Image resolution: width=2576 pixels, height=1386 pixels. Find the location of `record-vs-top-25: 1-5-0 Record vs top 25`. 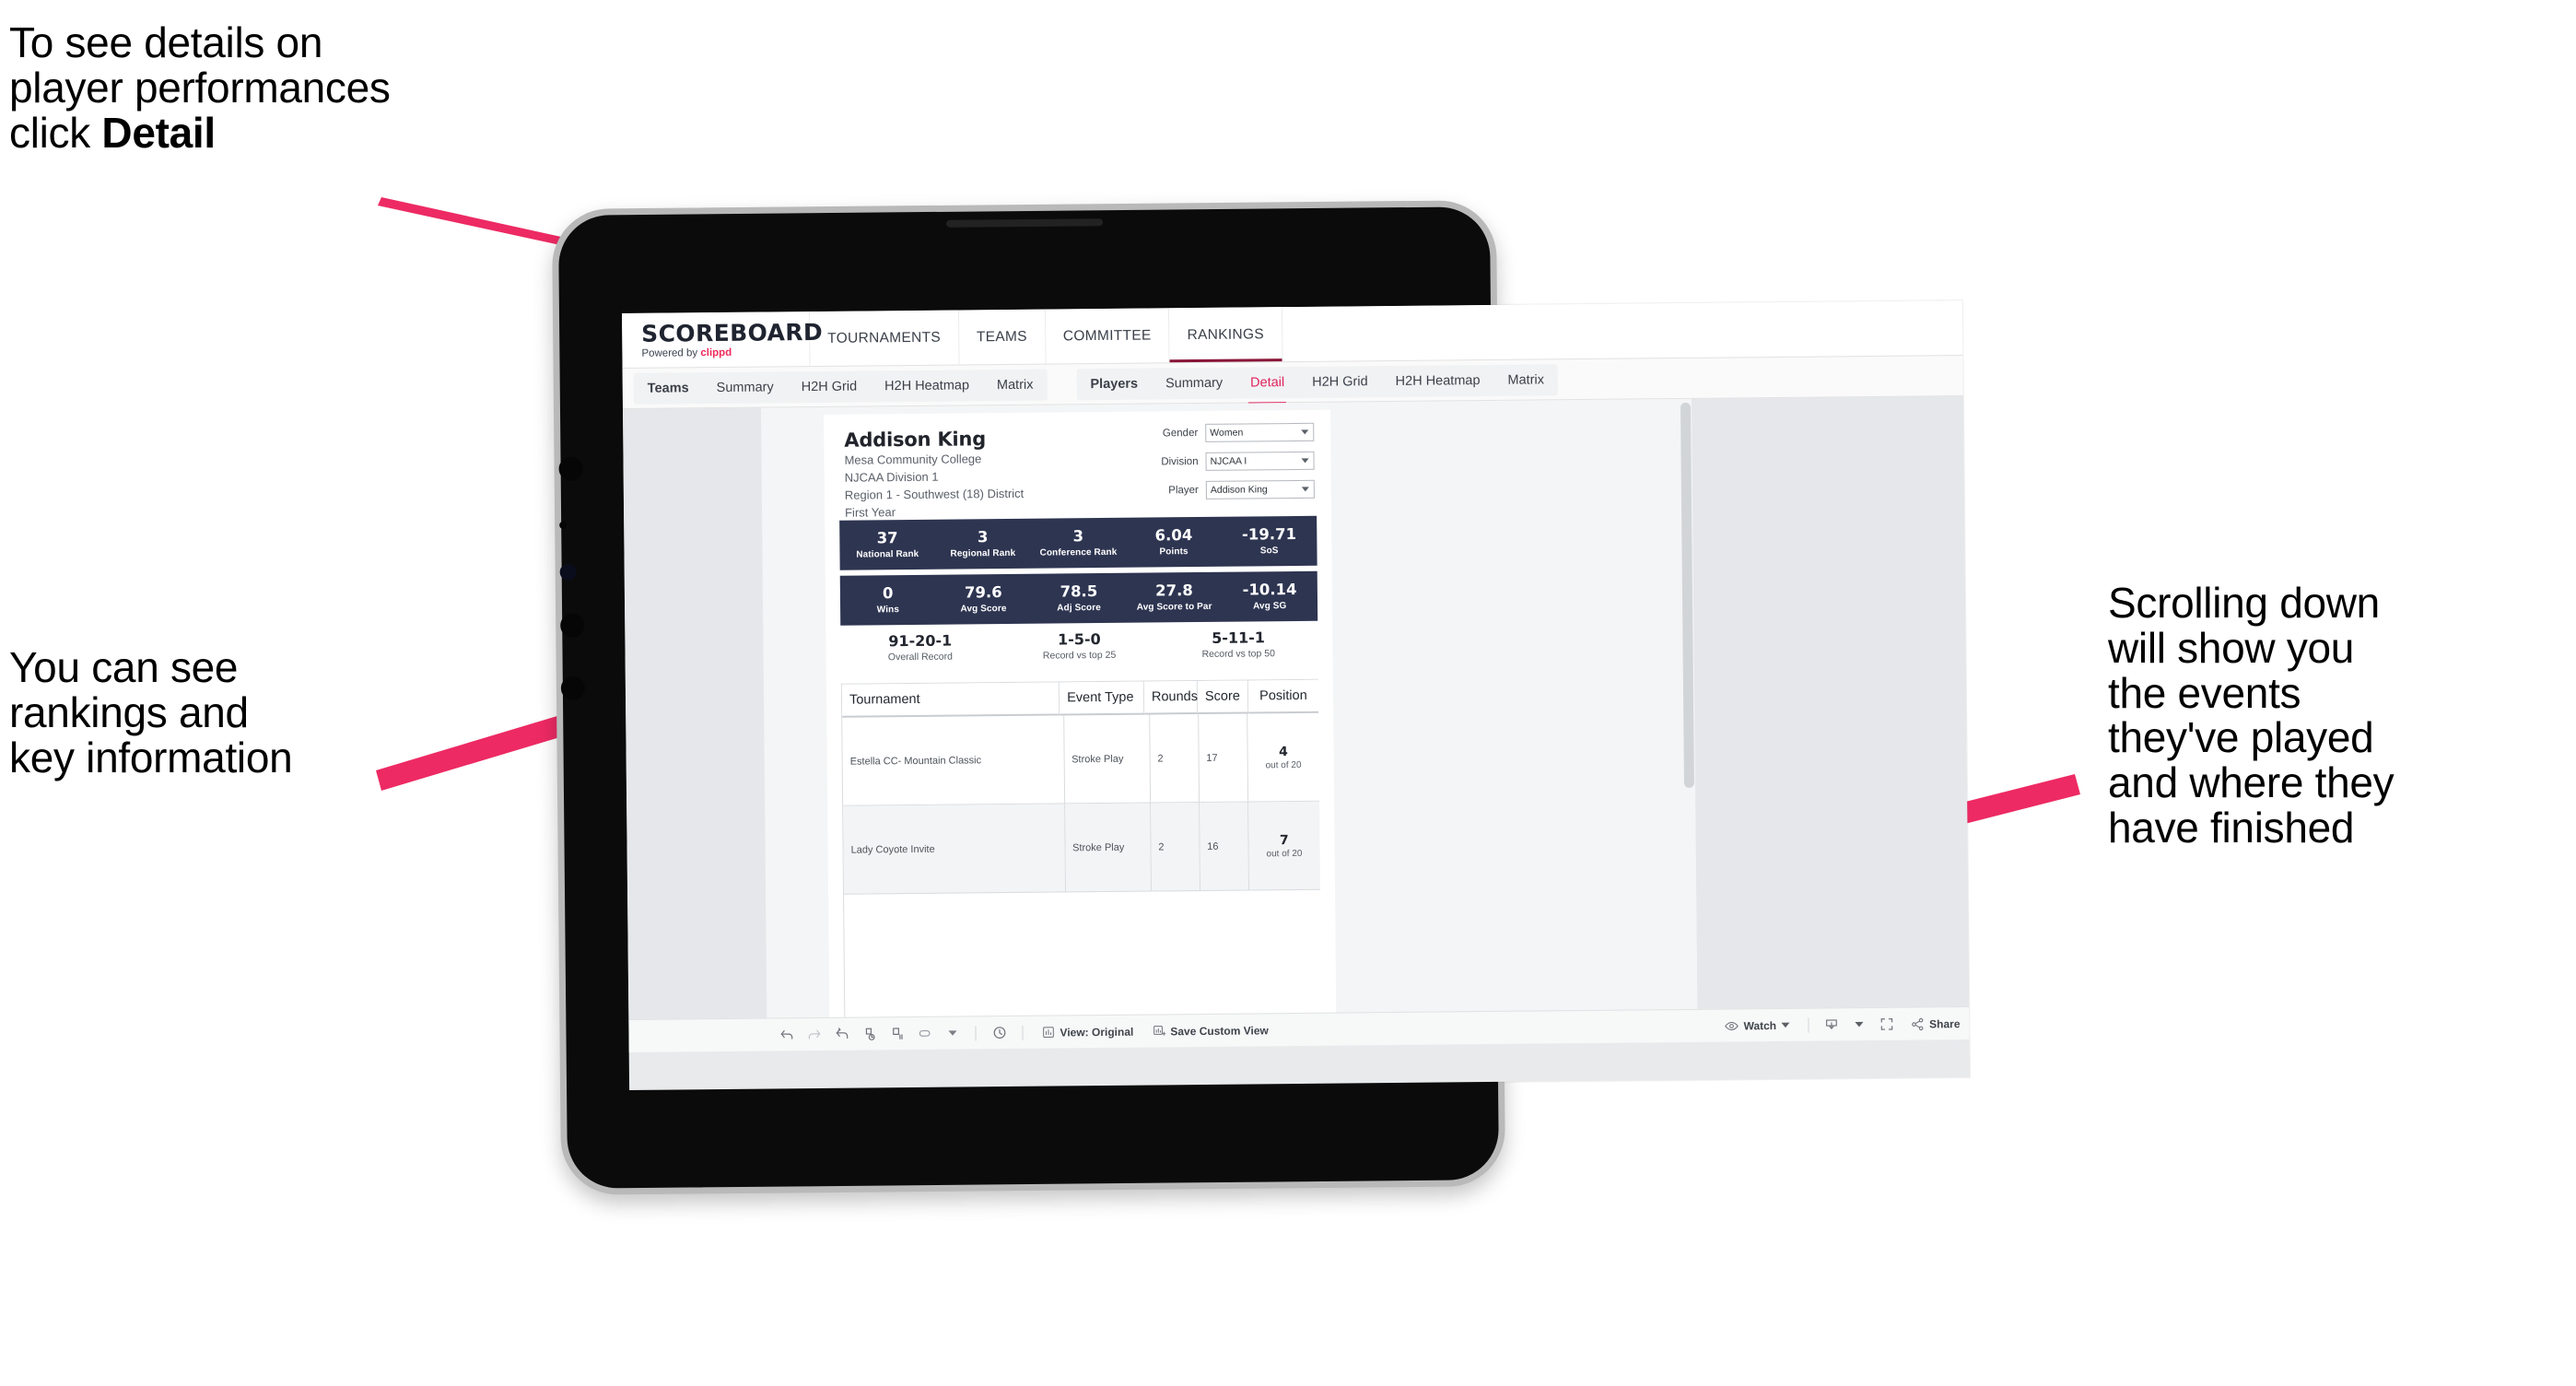

record-vs-top-25: 1-5-0 Record vs top 25 is located at coordinates (1079, 646).